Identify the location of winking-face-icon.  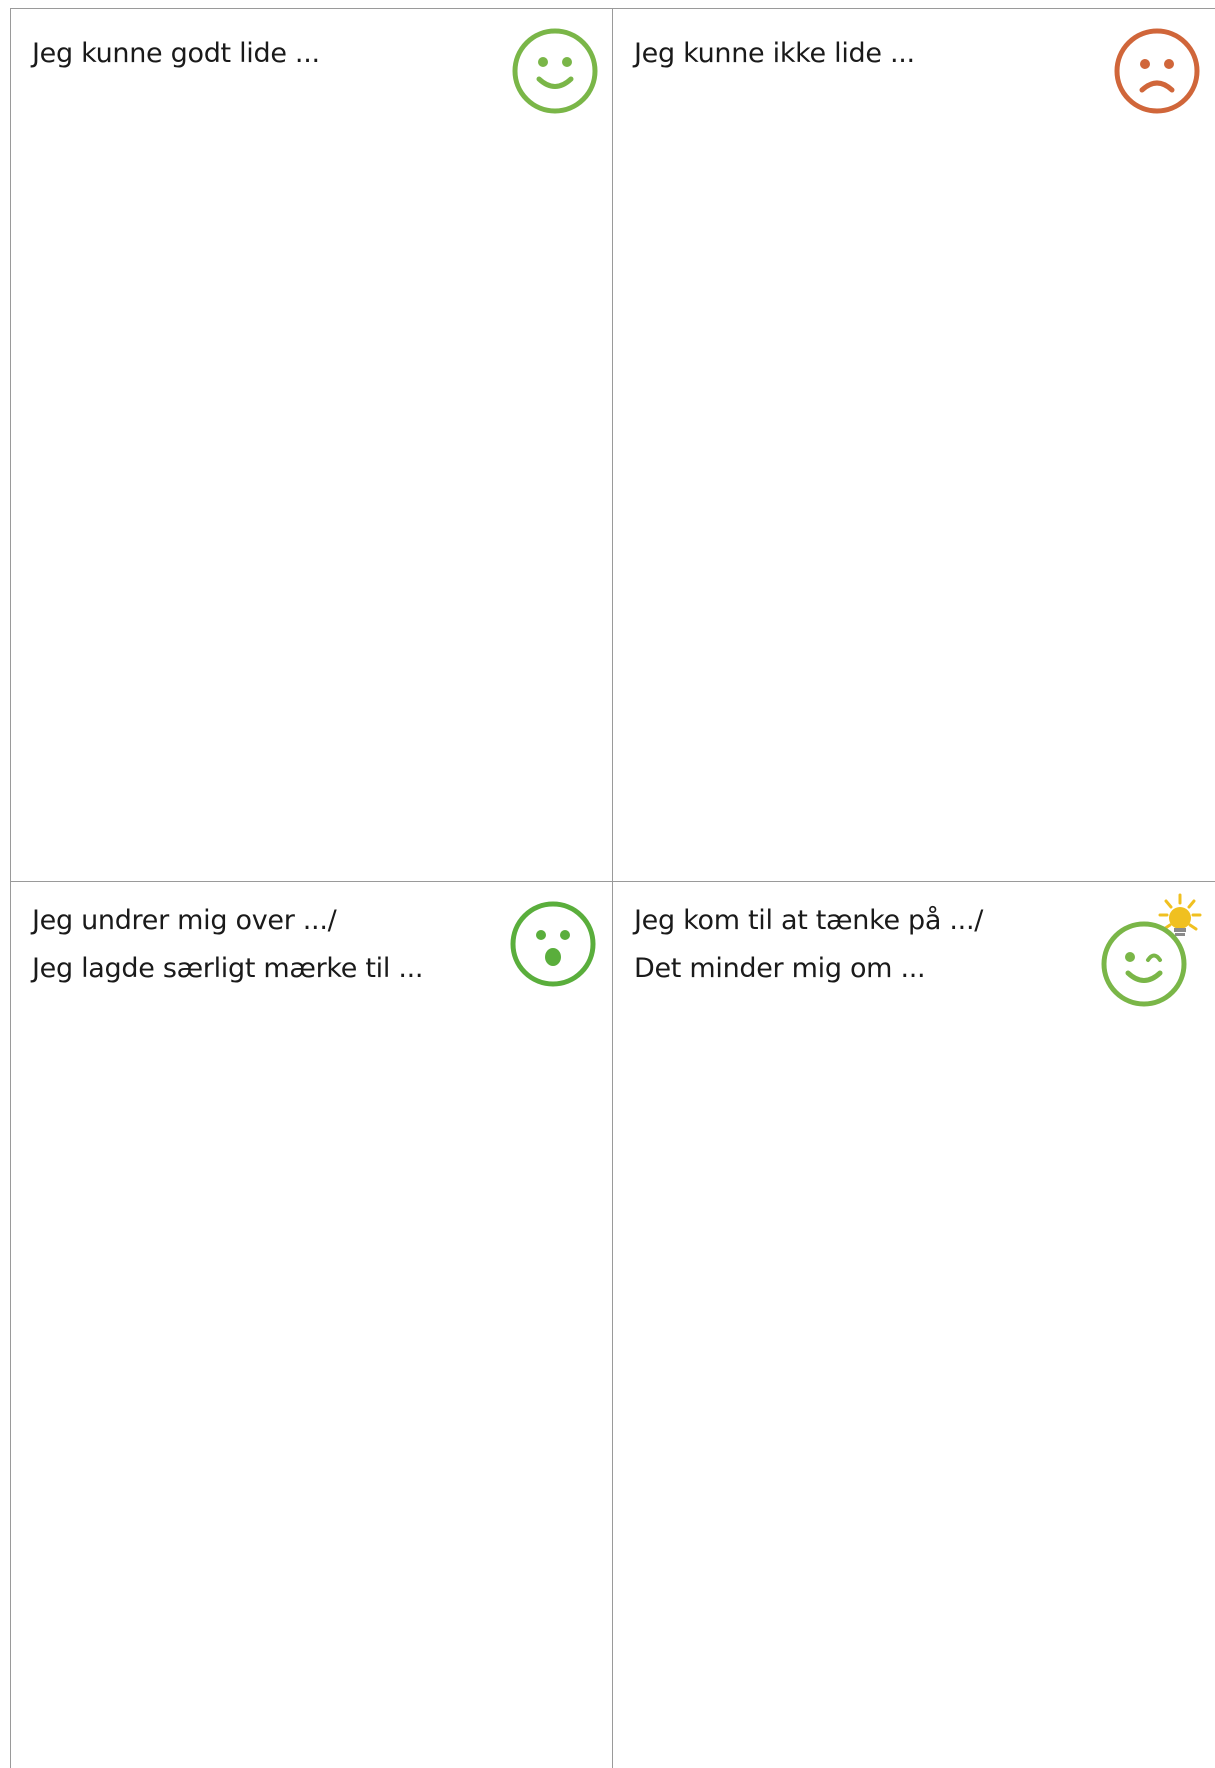
(1151, 950).